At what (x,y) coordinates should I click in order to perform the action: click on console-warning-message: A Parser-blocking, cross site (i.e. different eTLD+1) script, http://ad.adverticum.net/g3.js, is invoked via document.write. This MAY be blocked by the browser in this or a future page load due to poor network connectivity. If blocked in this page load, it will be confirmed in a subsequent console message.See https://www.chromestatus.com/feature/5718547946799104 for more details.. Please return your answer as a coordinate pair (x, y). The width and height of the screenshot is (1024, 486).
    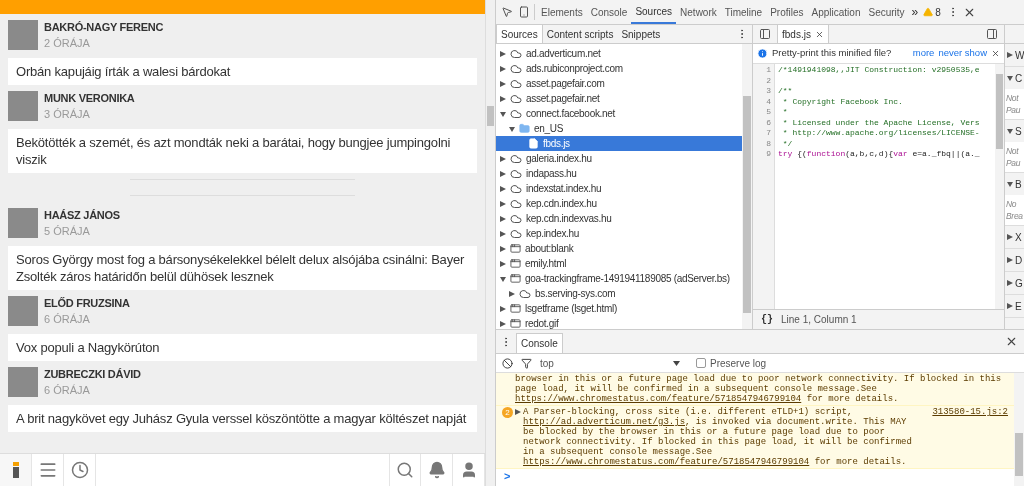
    Looking at the image, I should click on (718, 437).